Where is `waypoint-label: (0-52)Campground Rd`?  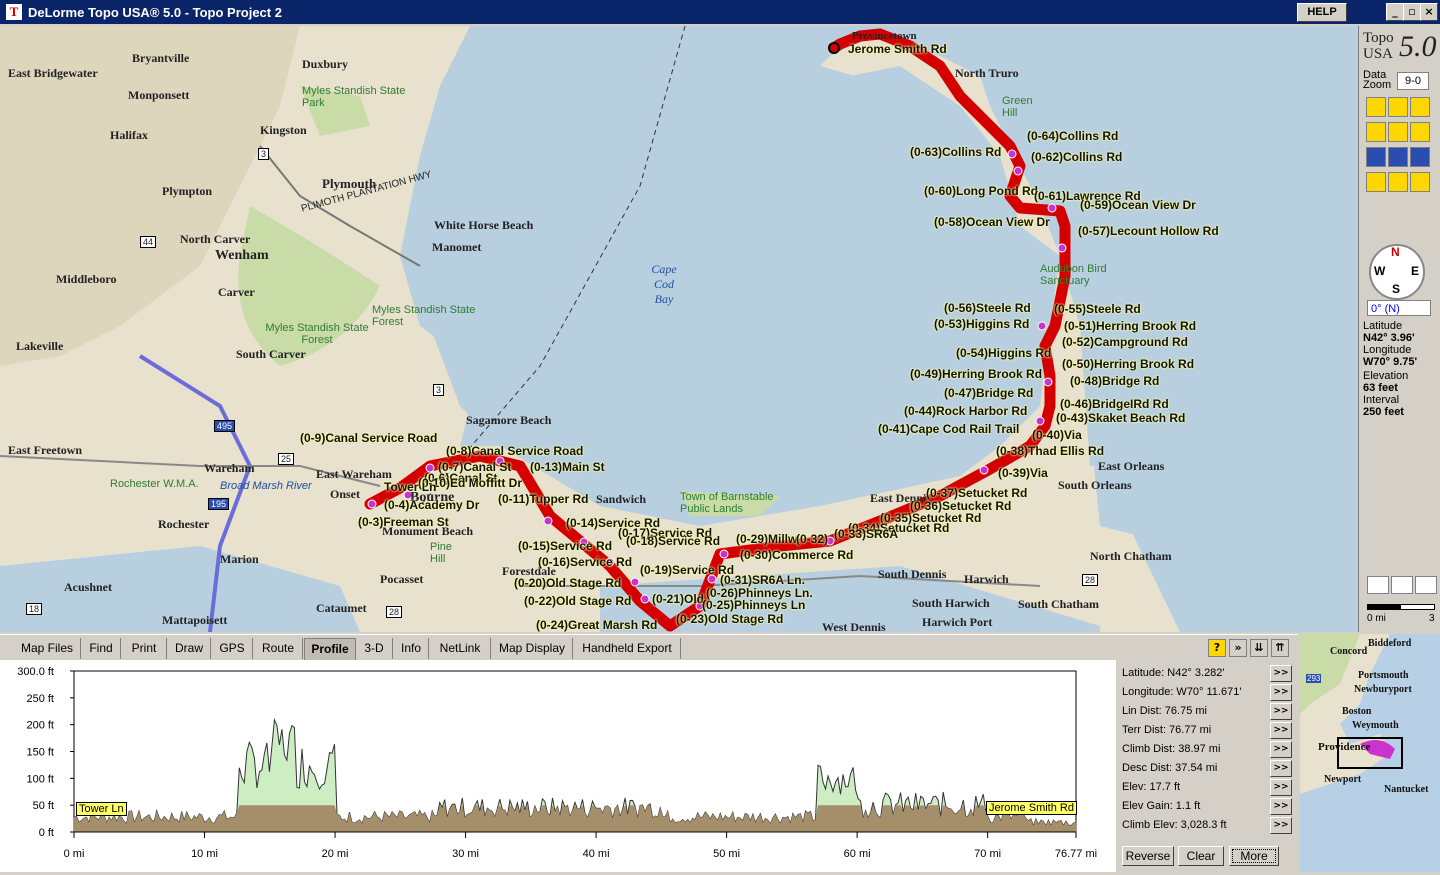 waypoint-label: (0-52)Campground Rd is located at coordinates (1125, 342).